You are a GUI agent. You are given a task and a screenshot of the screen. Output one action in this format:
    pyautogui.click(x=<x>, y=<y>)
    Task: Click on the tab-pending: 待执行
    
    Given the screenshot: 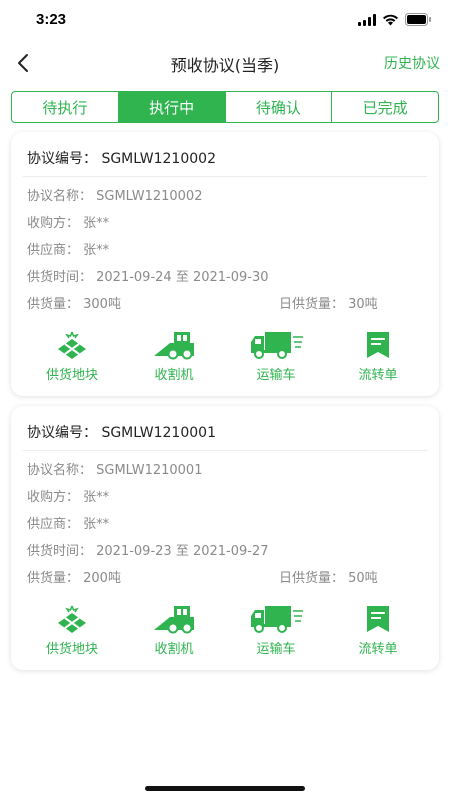 What is the action you would take?
    pyautogui.click(x=65, y=107)
    